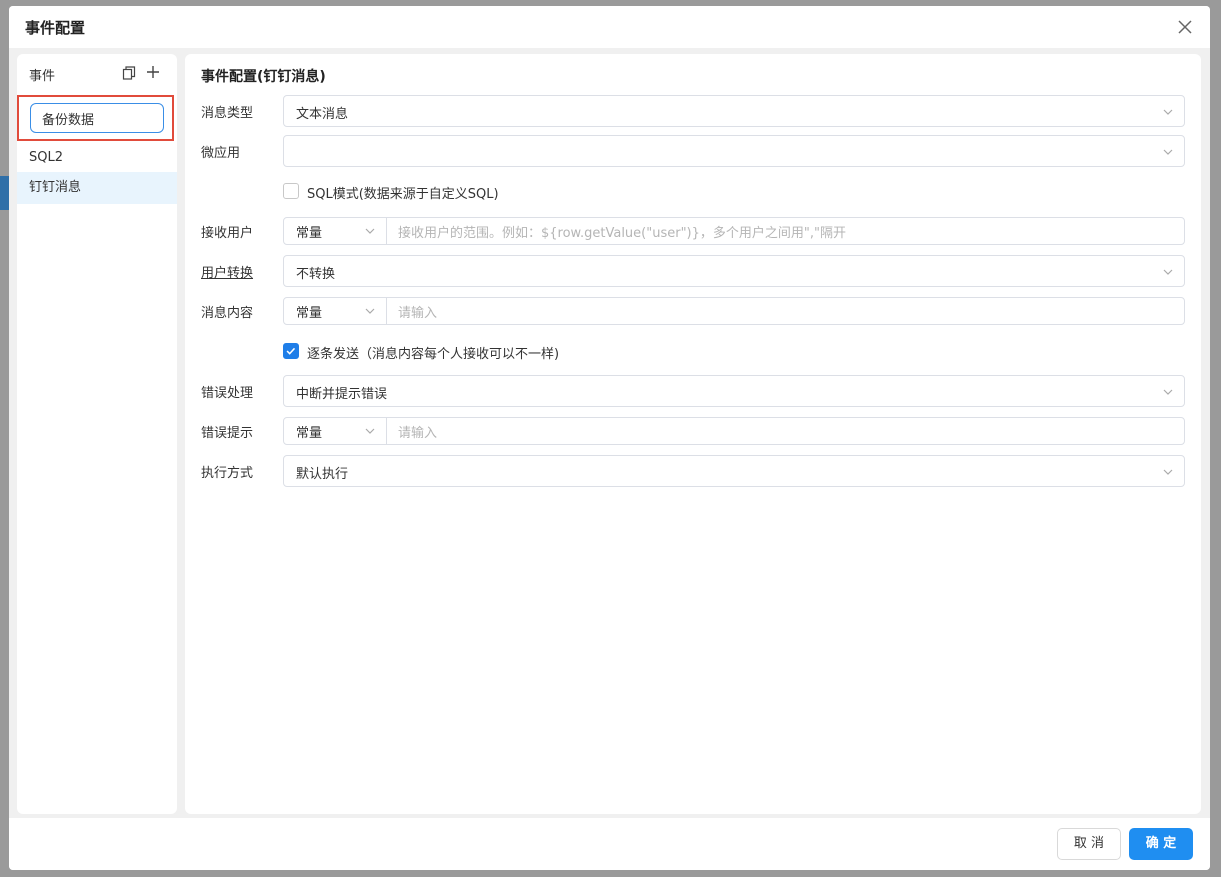 The height and width of the screenshot is (877, 1221). Describe the element at coordinates (227, 433) in the screenshot. I see `error-tip-label: 错误提示` at that location.